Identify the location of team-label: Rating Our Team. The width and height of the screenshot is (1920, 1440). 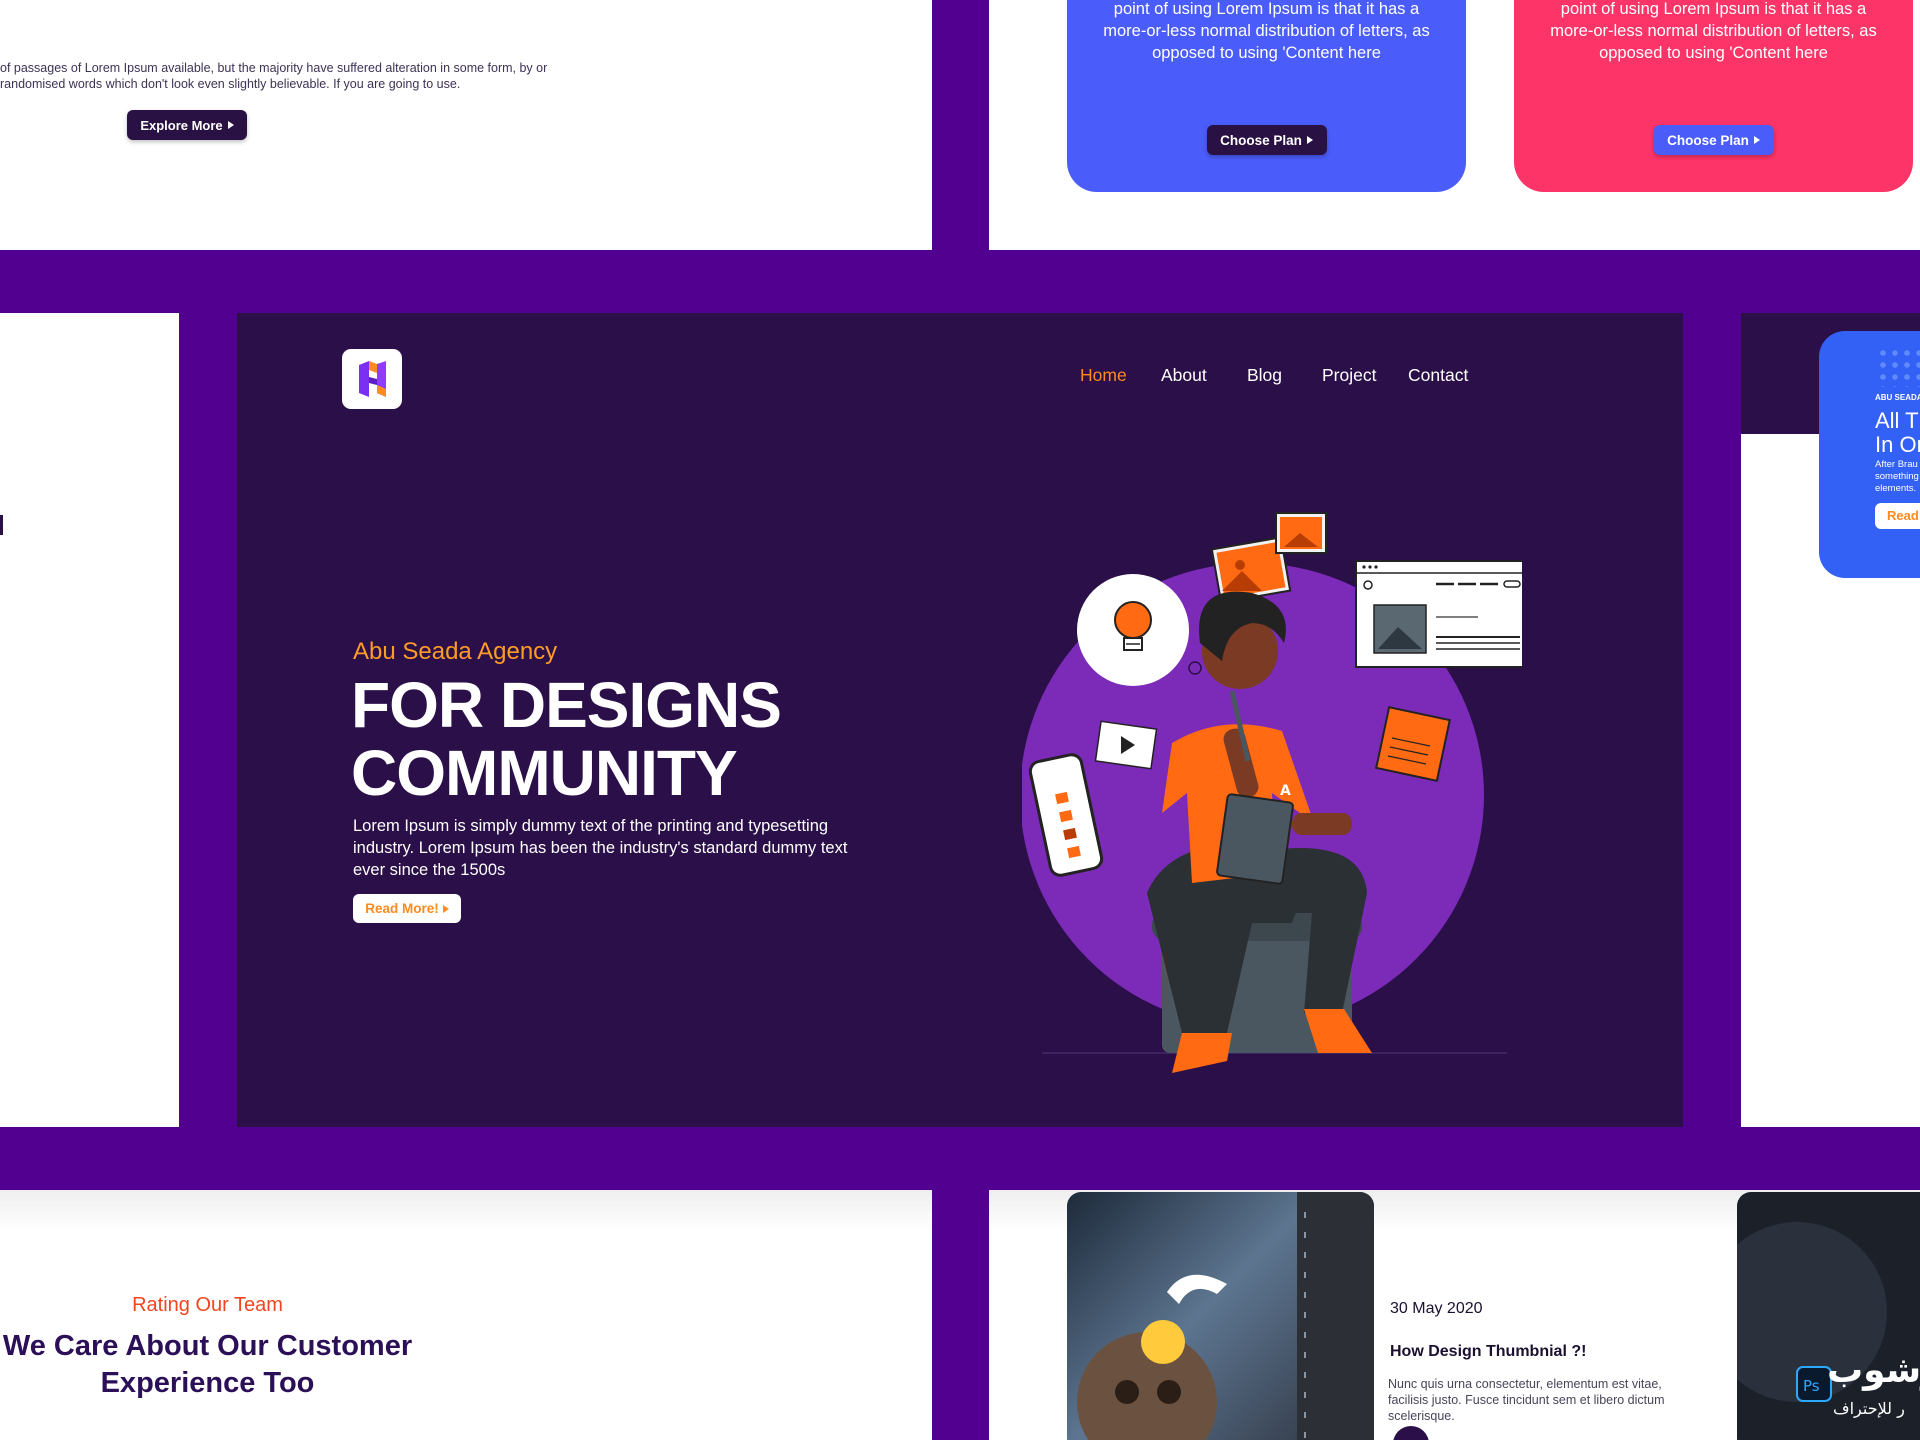
(207, 1305).